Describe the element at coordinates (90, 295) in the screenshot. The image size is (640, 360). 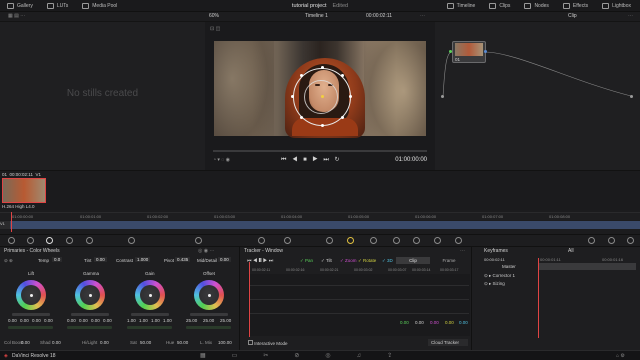
I see `gamma-puck` at that location.